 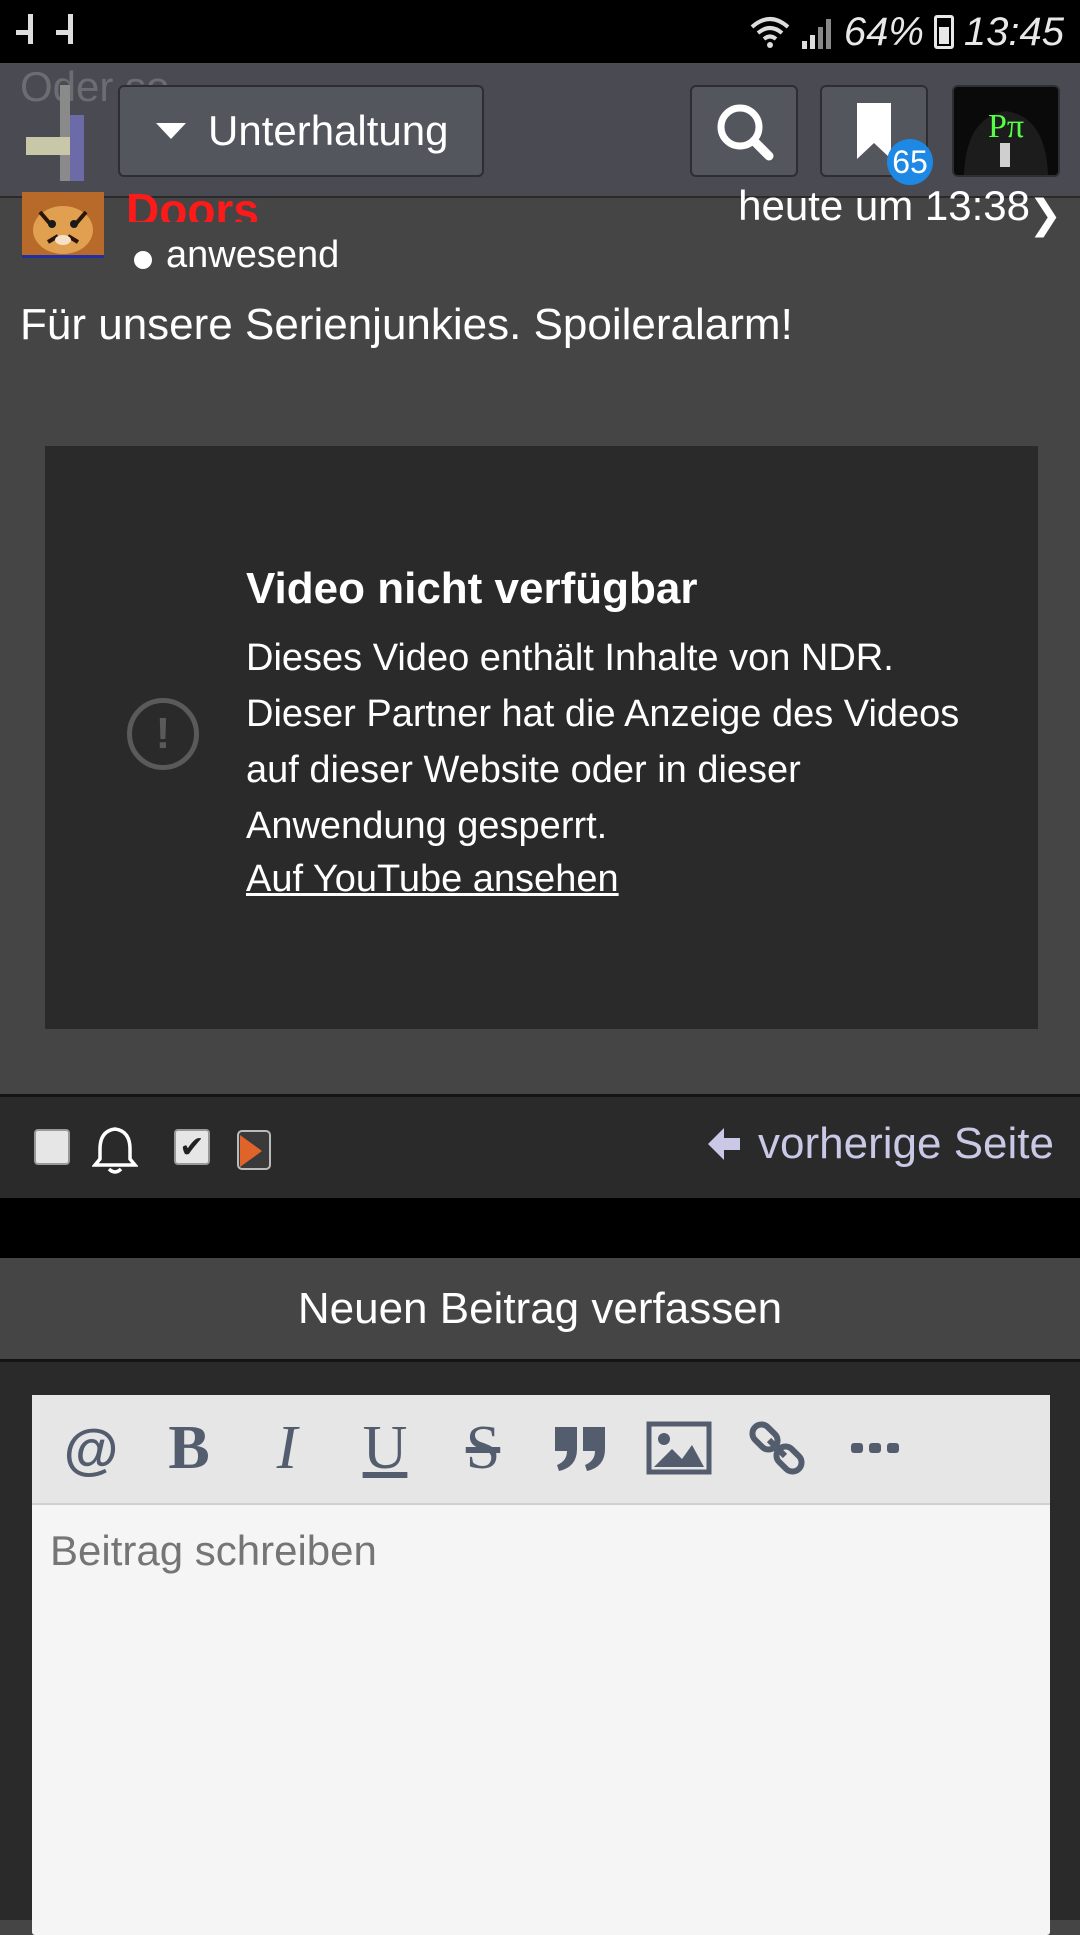 I want to click on strikethrough-button: S, so click(x=483, y=1448).